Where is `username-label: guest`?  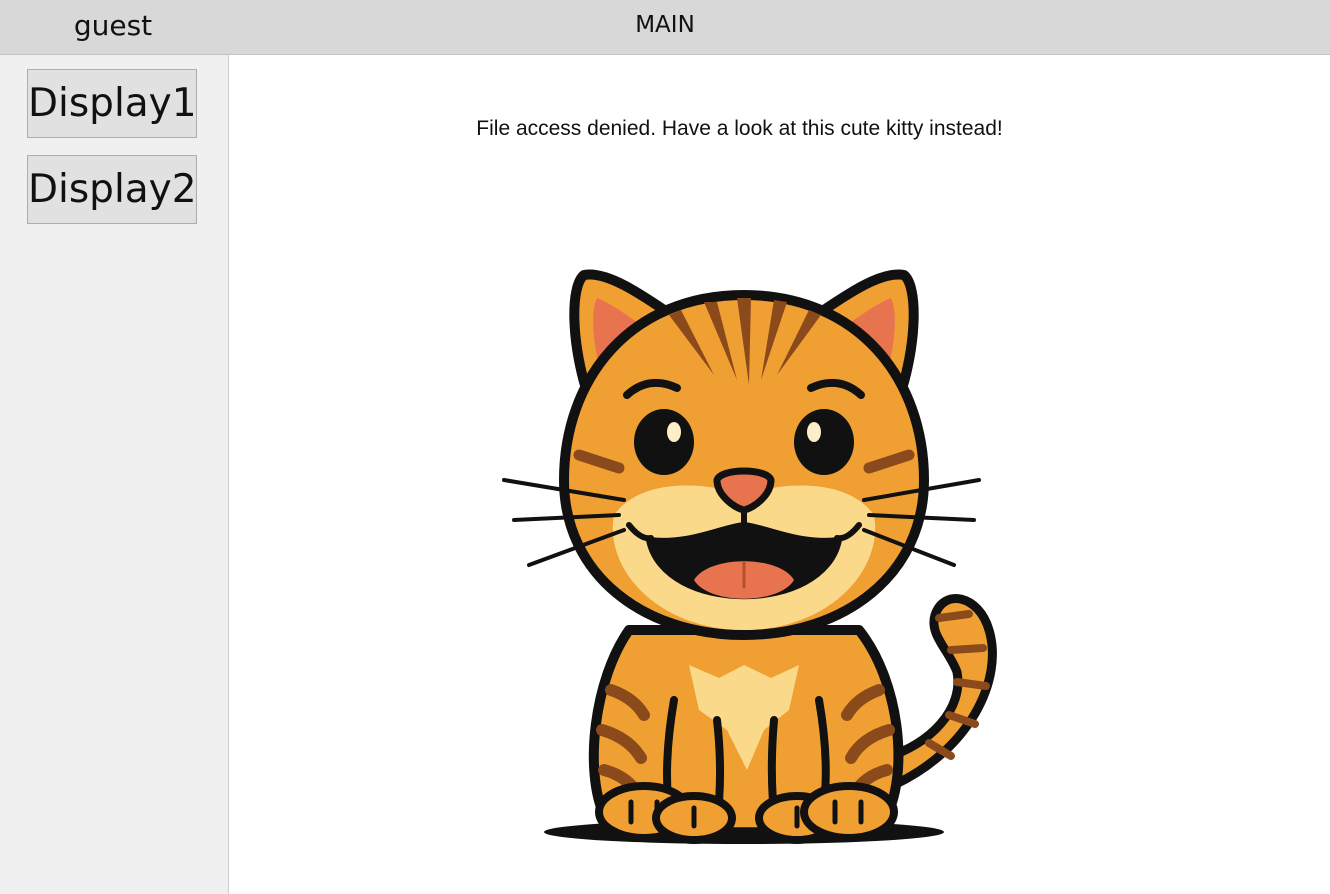
username-label: guest is located at coordinates (113, 25).